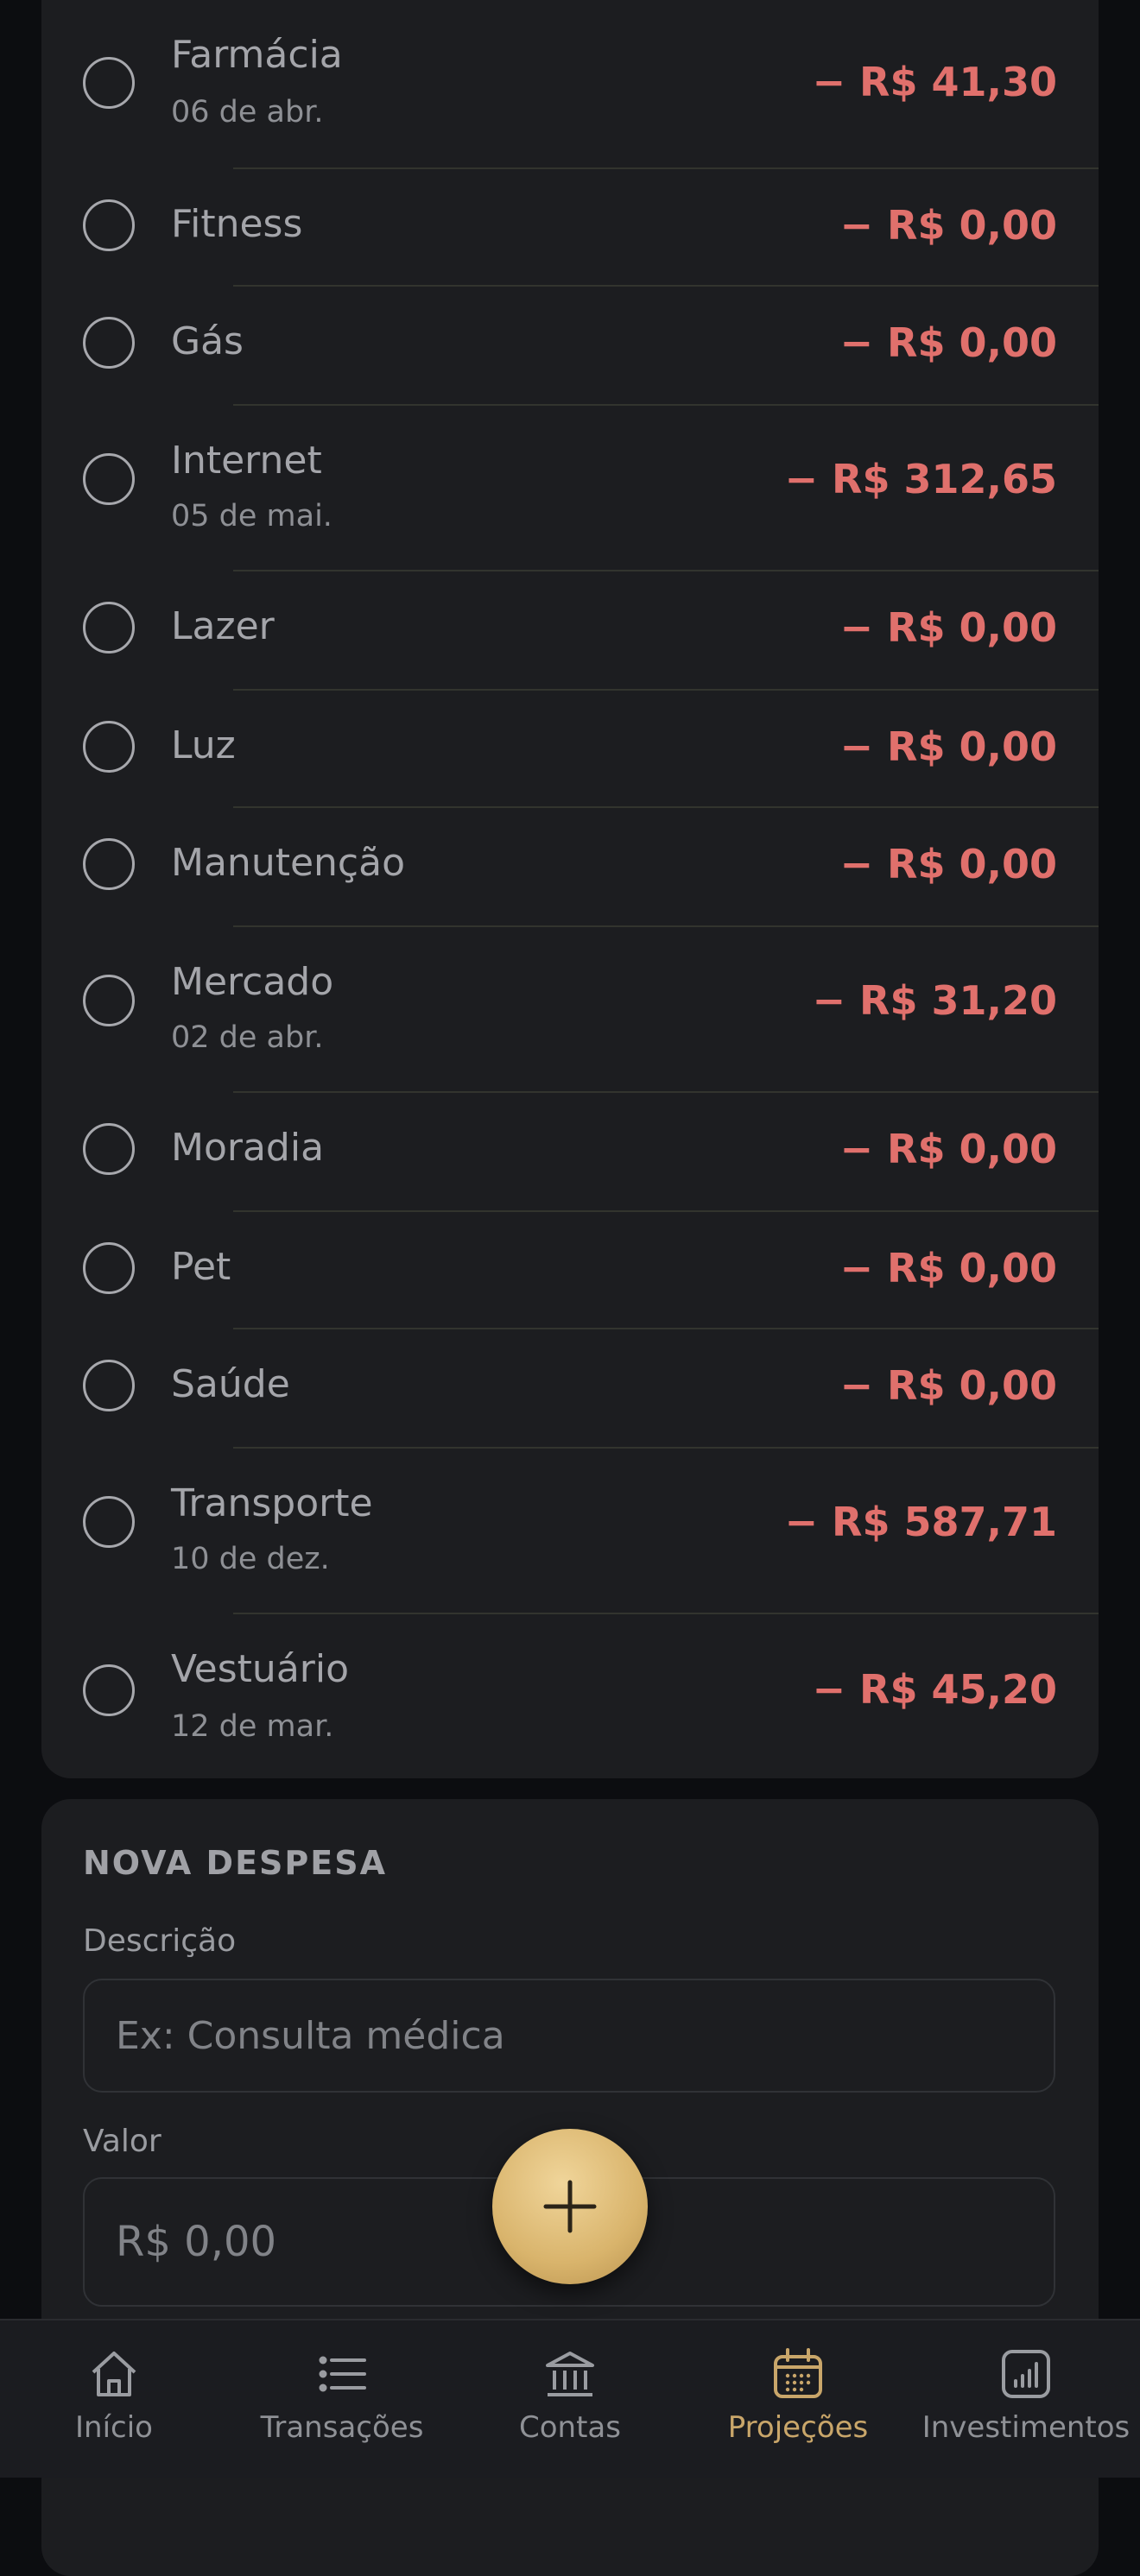 The image size is (1140, 2576). Describe the element at coordinates (920, 1522) in the screenshot. I see `expense-amount: − R$ 587,71` at that location.